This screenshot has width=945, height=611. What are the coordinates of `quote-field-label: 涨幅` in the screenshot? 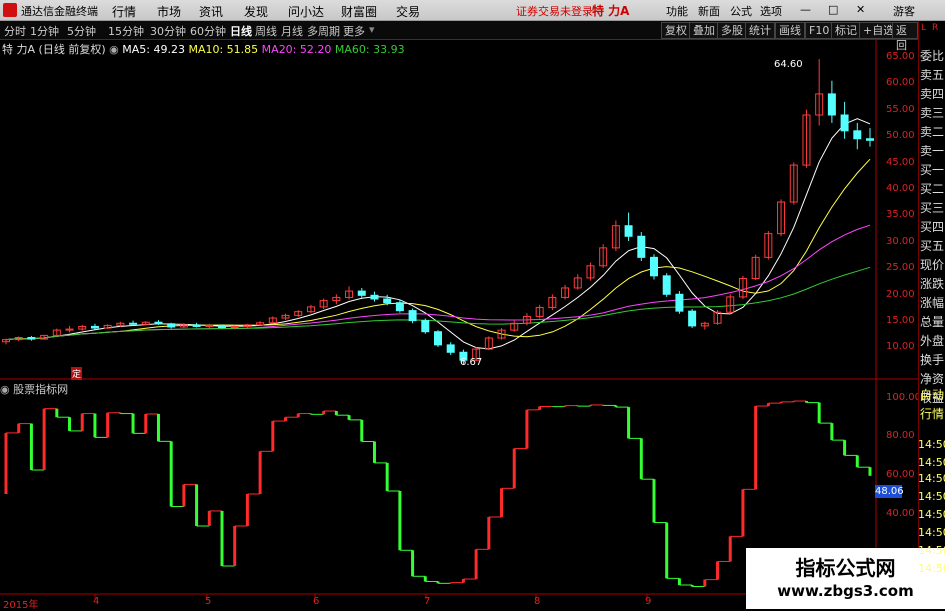 It's located at (932, 303).